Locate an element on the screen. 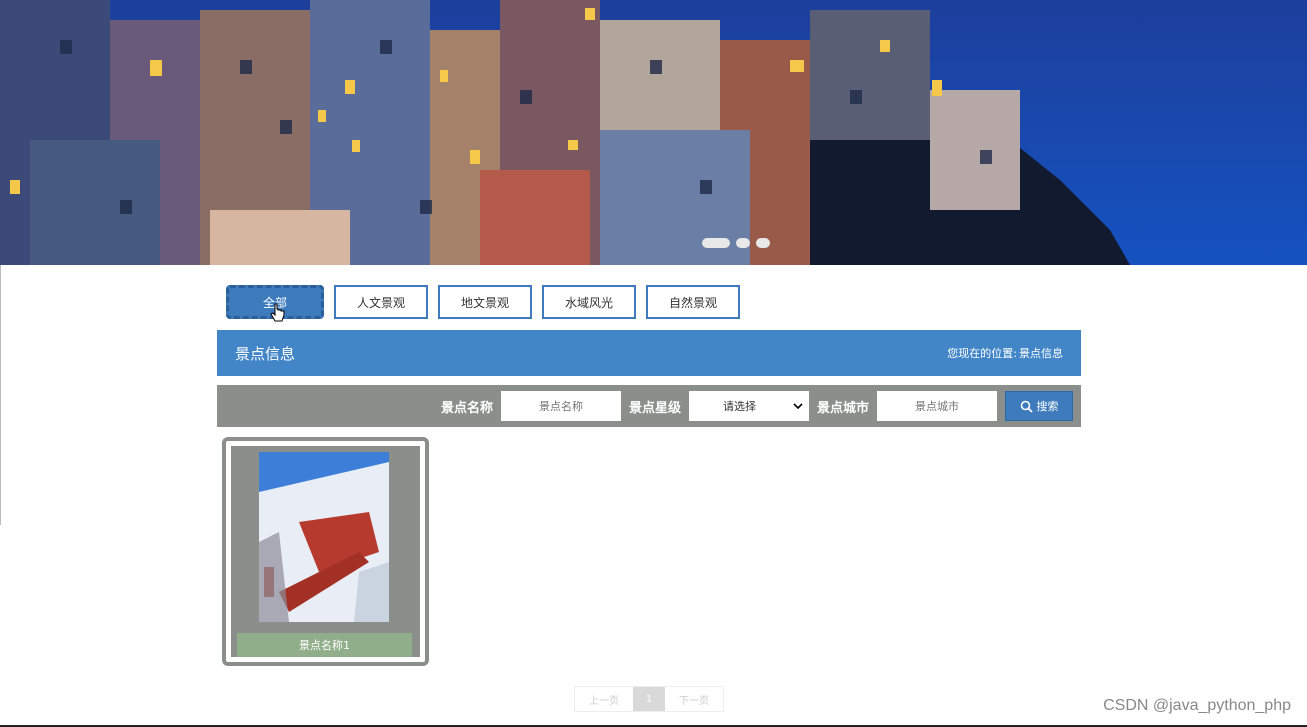  level-select-value: 请选择 is located at coordinates (739, 406).